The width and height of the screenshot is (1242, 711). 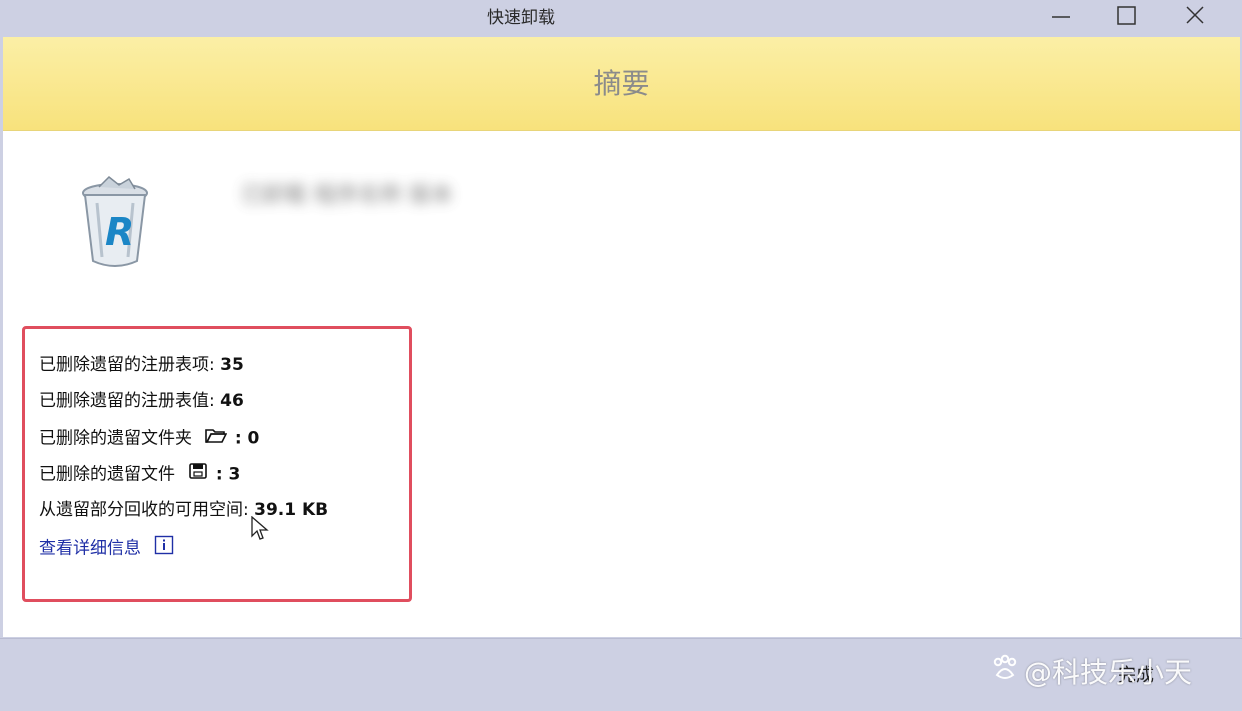 I want to click on folders-row: 已删除的遗留文件夹 : 0, so click(x=149, y=438).